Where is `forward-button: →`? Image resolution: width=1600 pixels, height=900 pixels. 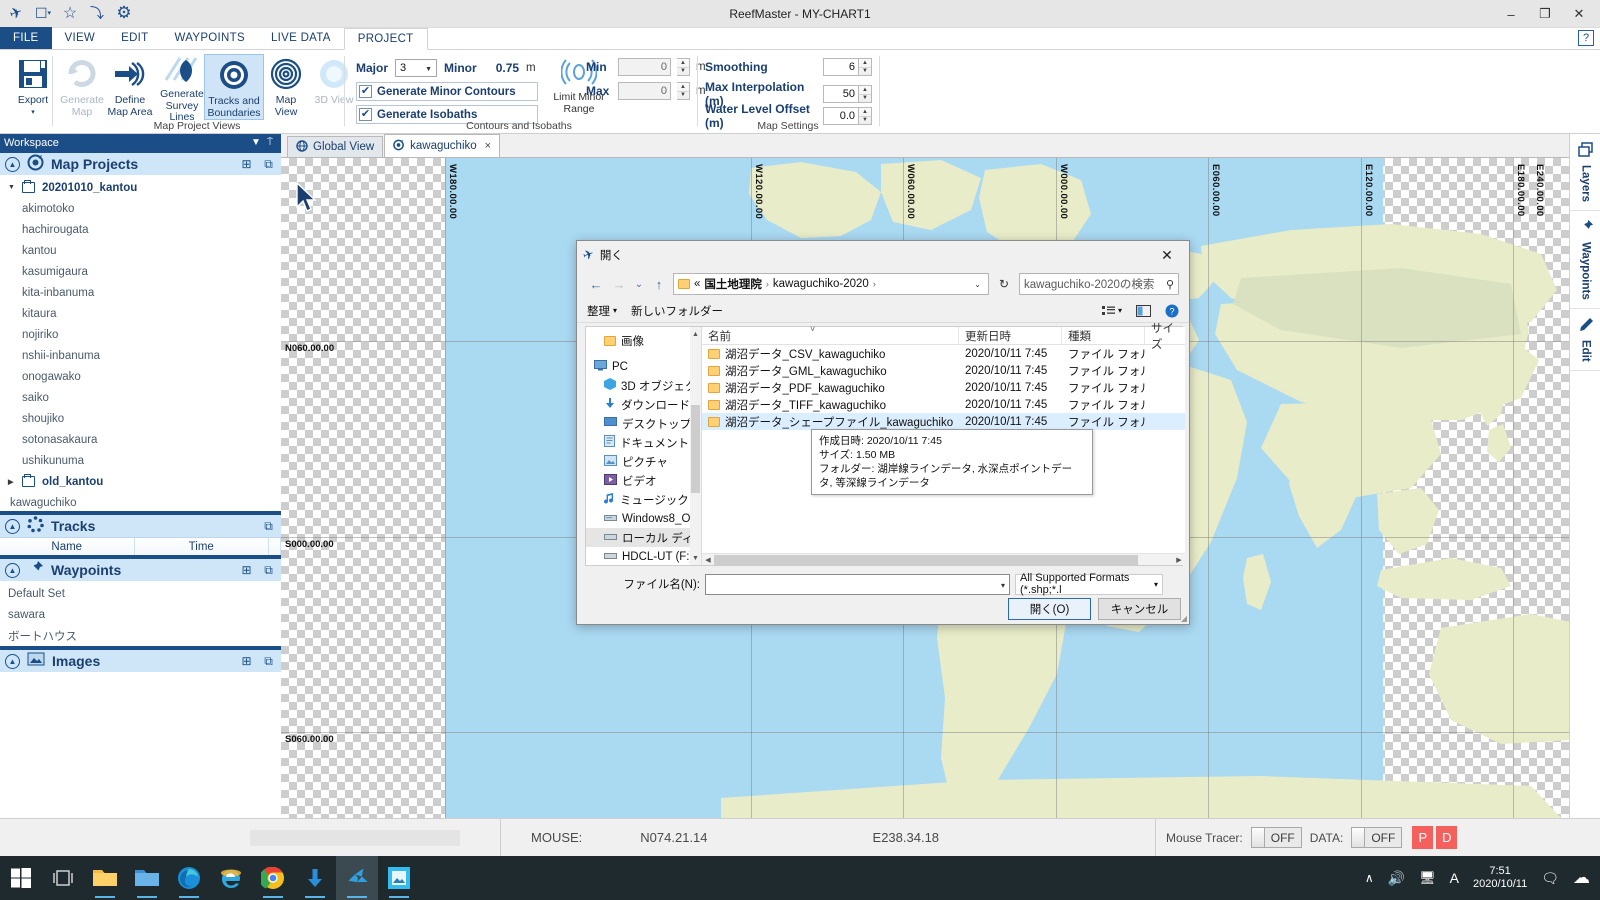
forward-button: → is located at coordinates (619, 284).